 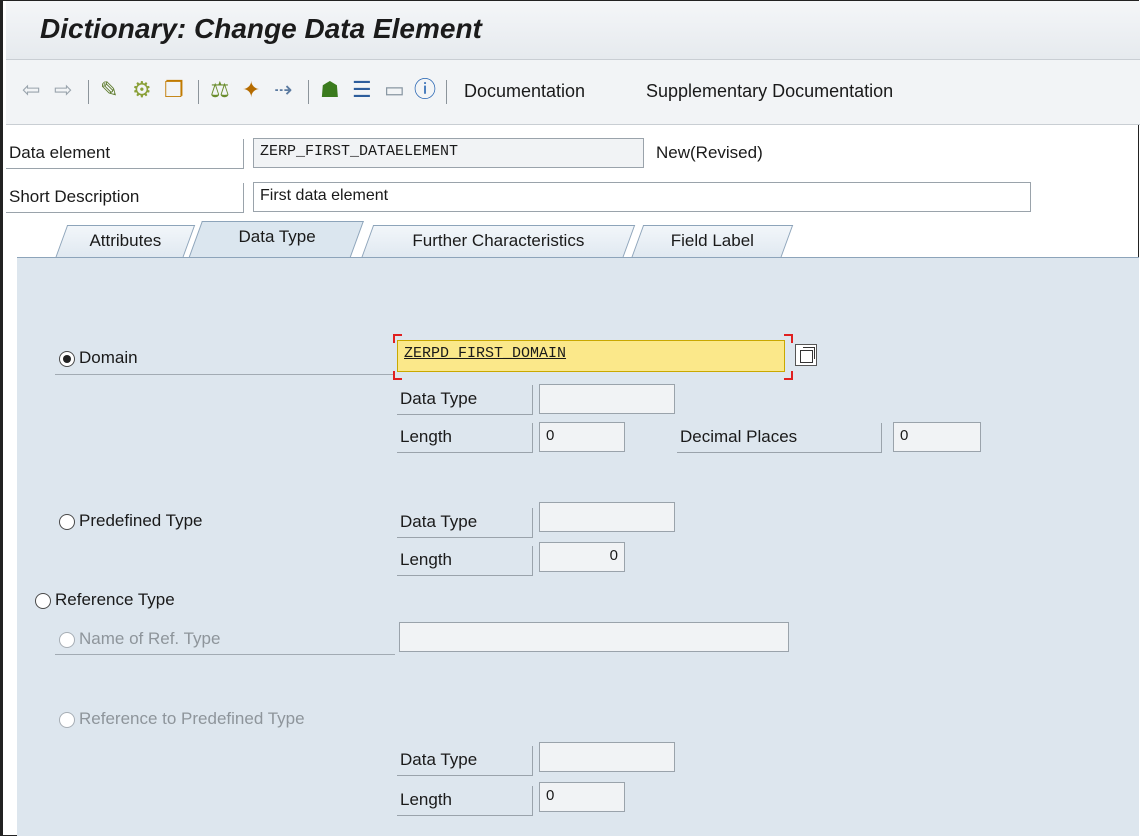 What do you see at coordinates (426, 559) in the screenshot?
I see `predefined-length-label: Length` at bounding box center [426, 559].